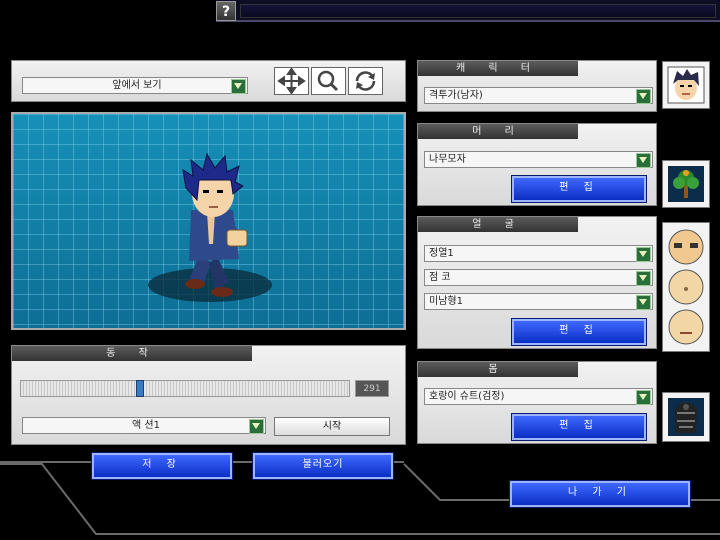 This screenshot has width=720, height=540. I want to click on zoom-tool-button, so click(328, 81).